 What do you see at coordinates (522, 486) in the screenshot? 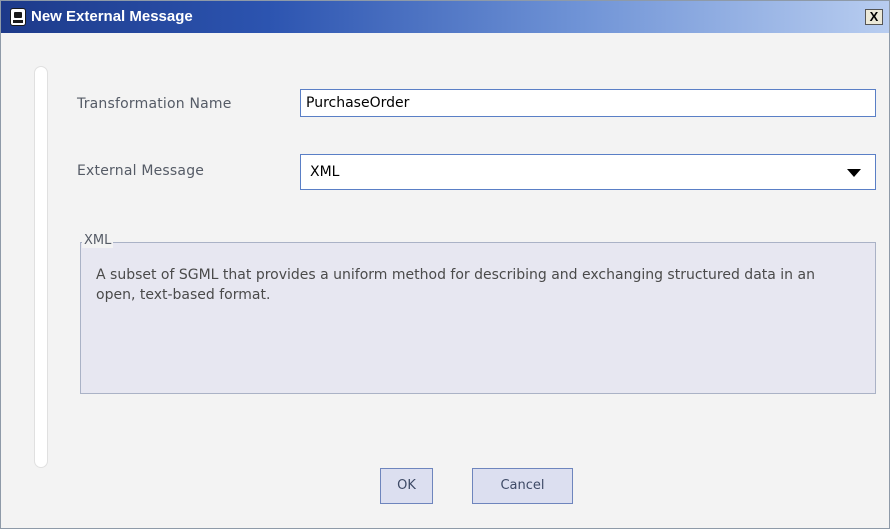
I see `cancel-button: Cancel` at bounding box center [522, 486].